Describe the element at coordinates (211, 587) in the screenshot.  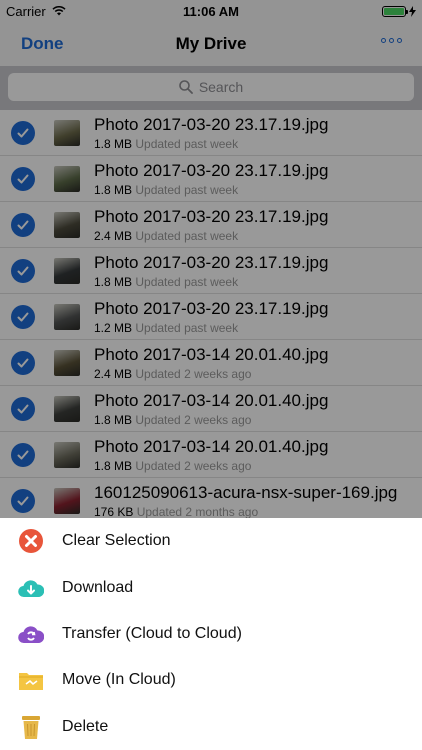
I see `download-action: Download` at that location.